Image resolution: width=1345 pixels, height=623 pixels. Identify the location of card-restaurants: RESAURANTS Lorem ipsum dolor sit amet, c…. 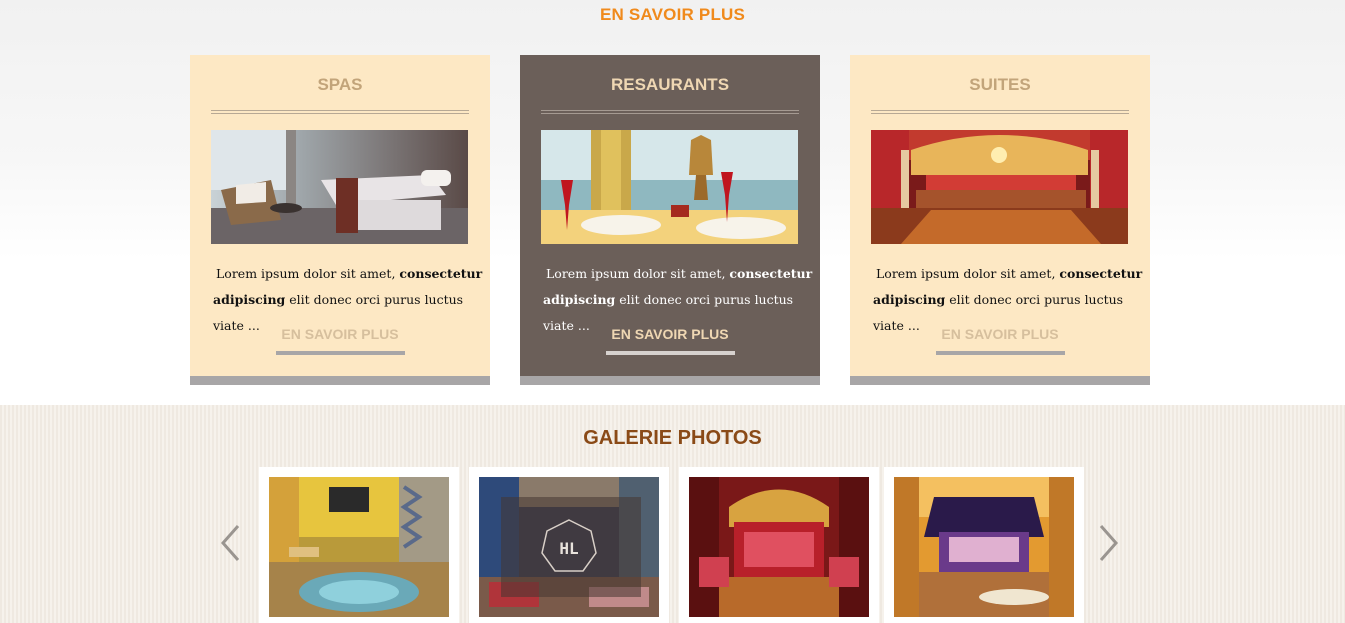
(670, 220).